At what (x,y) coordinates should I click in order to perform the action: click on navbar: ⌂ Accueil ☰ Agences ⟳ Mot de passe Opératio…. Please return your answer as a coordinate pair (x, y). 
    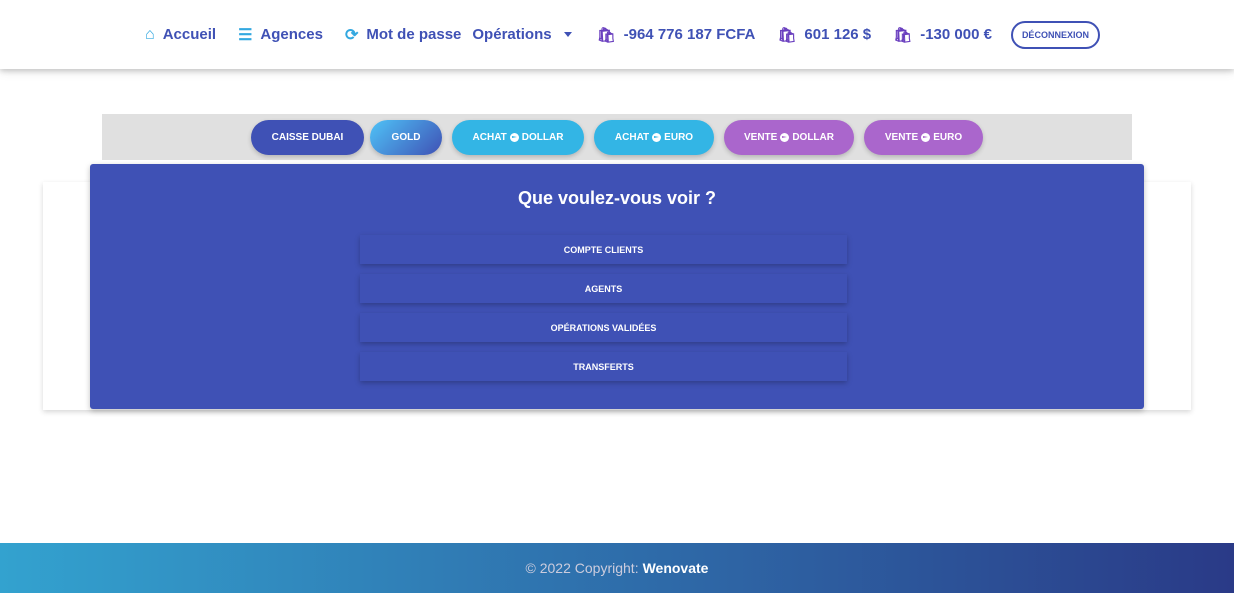
    Looking at the image, I should click on (617, 34).